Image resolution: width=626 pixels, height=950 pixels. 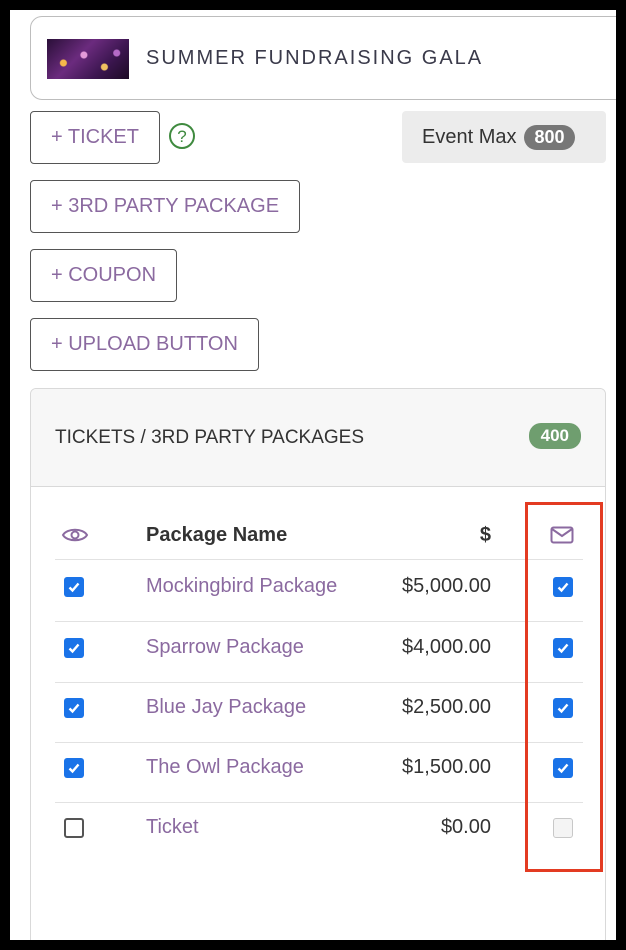 What do you see at coordinates (95, 137) in the screenshot?
I see `add-ticket-button: + TICKET` at bounding box center [95, 137].